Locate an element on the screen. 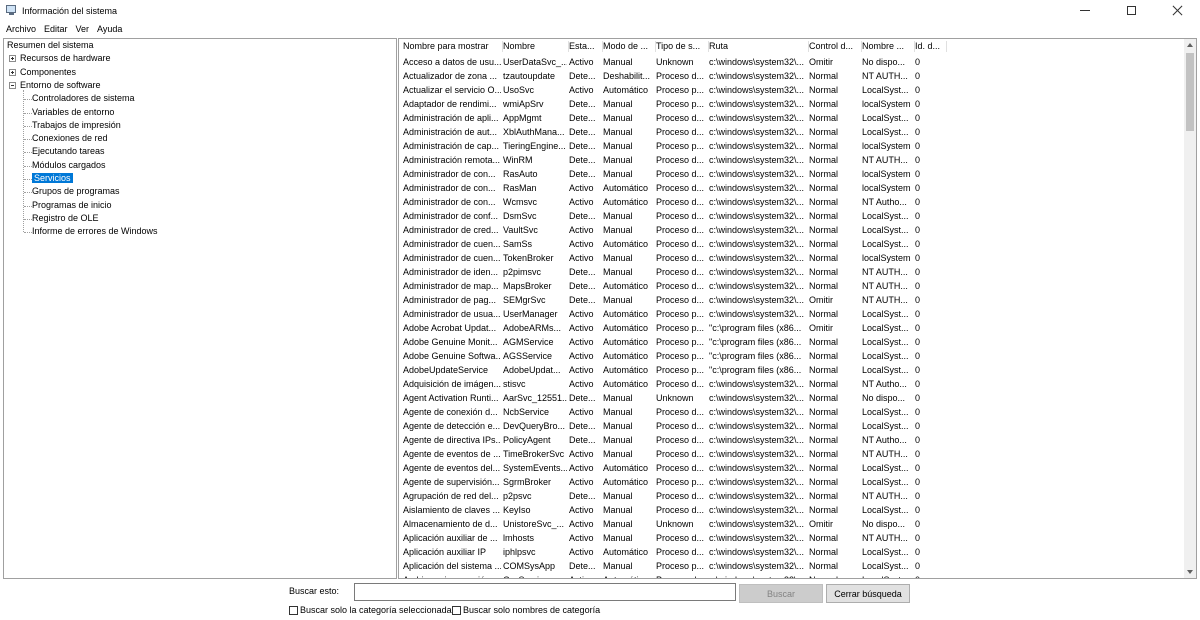 Image resolution: width=1200 pixels, height=620 pixels. scroll-up-button is located at coordinates (1190, 45).